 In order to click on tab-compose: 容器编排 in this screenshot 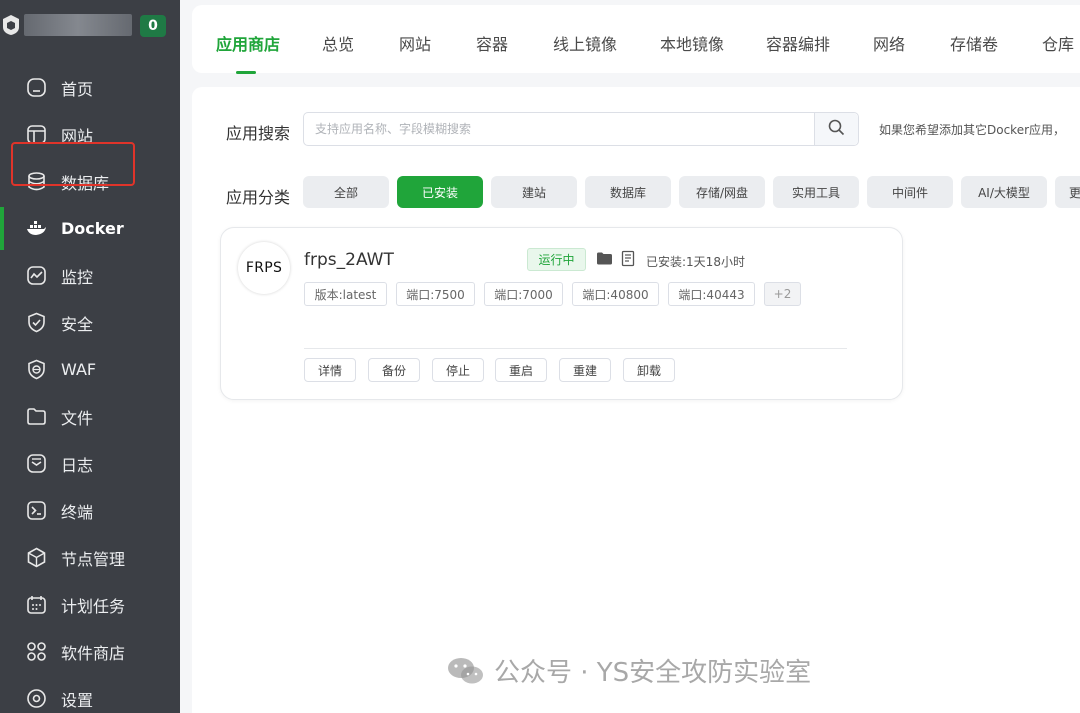, I will do `click(798, 43)`.